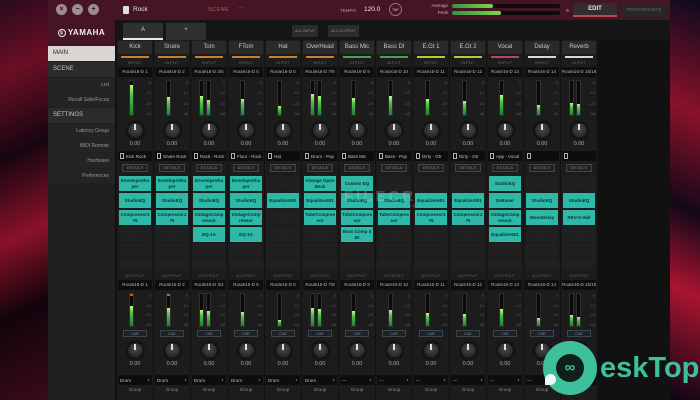 The height and width of the screenshot is (400, 700). I want to click on output-route: Route16-D 11, so click(431, 285).